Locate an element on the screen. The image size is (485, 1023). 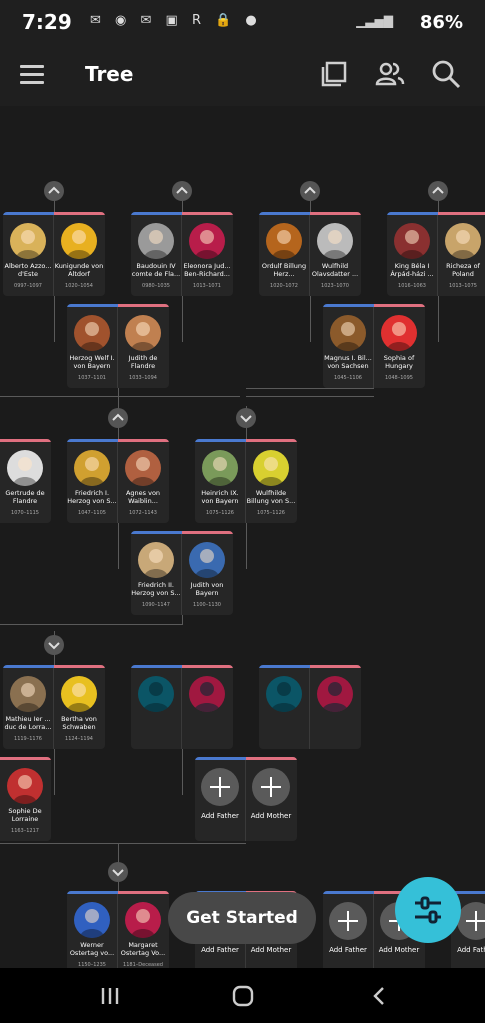
father-slot: Herzog Welf I. von Bayern 1037–1101 is located at coordinates (92, 347).